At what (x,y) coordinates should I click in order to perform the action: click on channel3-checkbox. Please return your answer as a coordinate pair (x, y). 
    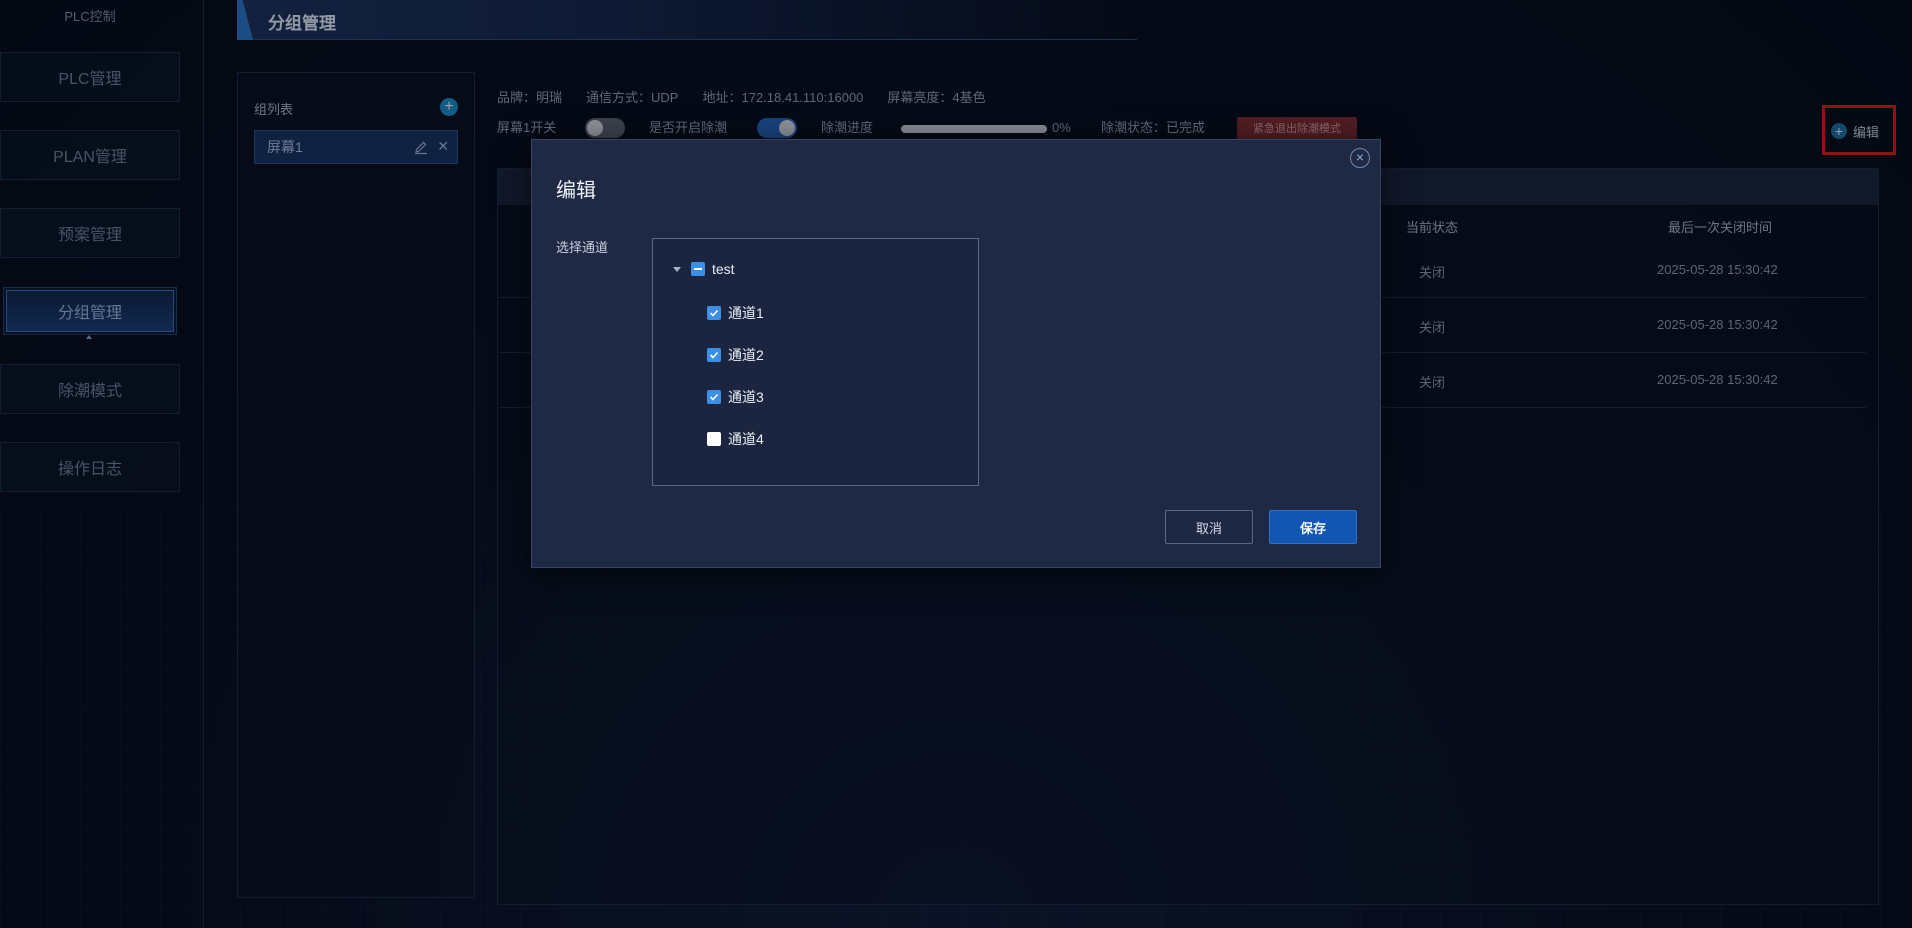
    Looking at the image, I should click on (714, 397).